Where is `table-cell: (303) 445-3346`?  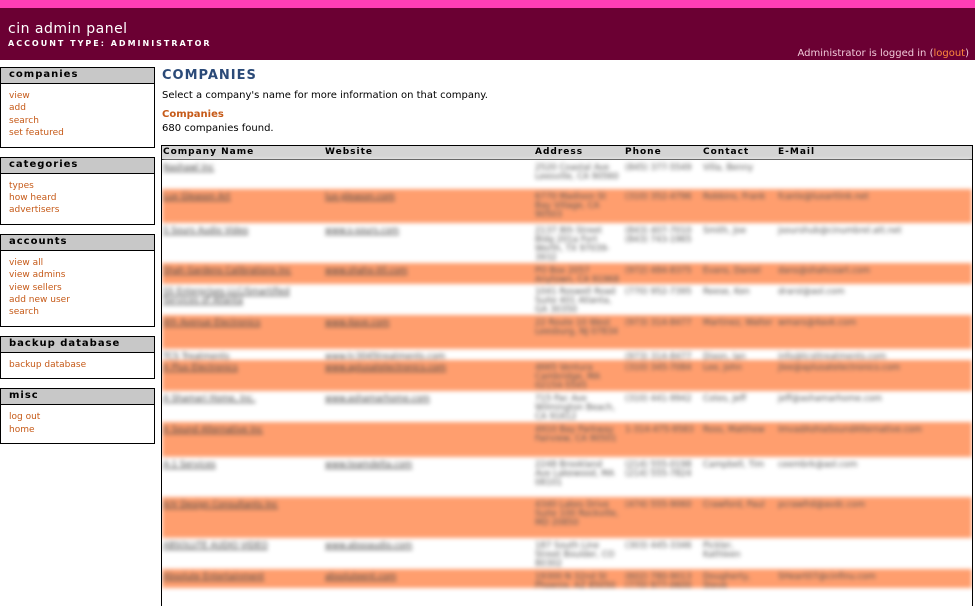 table-cell: (303) 445-3346 is located at coordinates (658, 546).